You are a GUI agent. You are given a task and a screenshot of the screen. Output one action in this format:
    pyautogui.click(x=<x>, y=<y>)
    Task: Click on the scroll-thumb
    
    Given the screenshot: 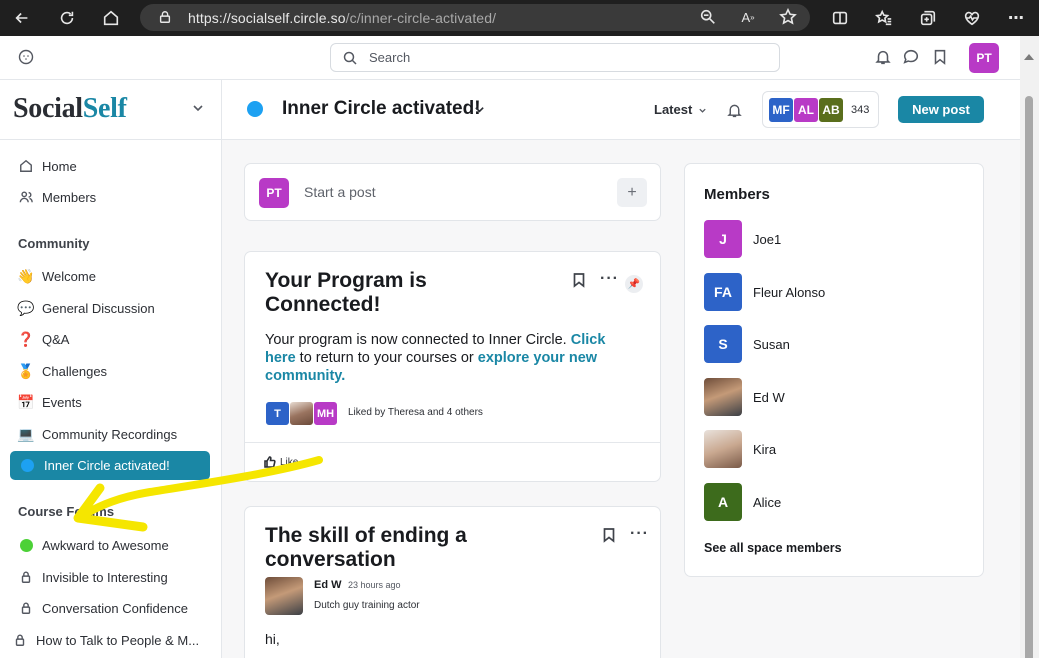 What is the action you would take?
    pyautogui.click(x=1029, y=377)
    